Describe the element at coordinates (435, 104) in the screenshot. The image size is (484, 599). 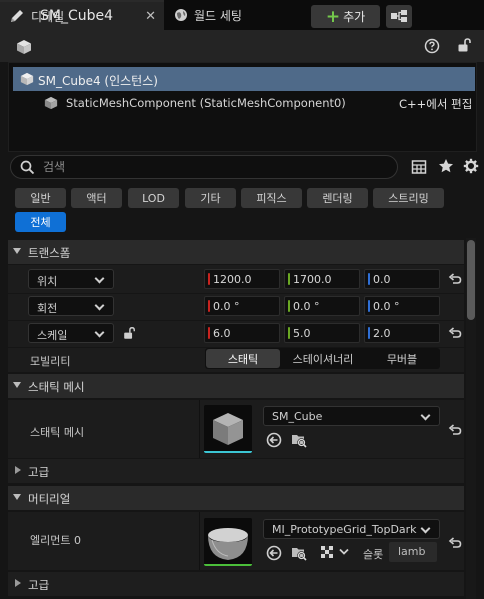
I see `edit-in-cpp-link: C++에서 편집` at that location.